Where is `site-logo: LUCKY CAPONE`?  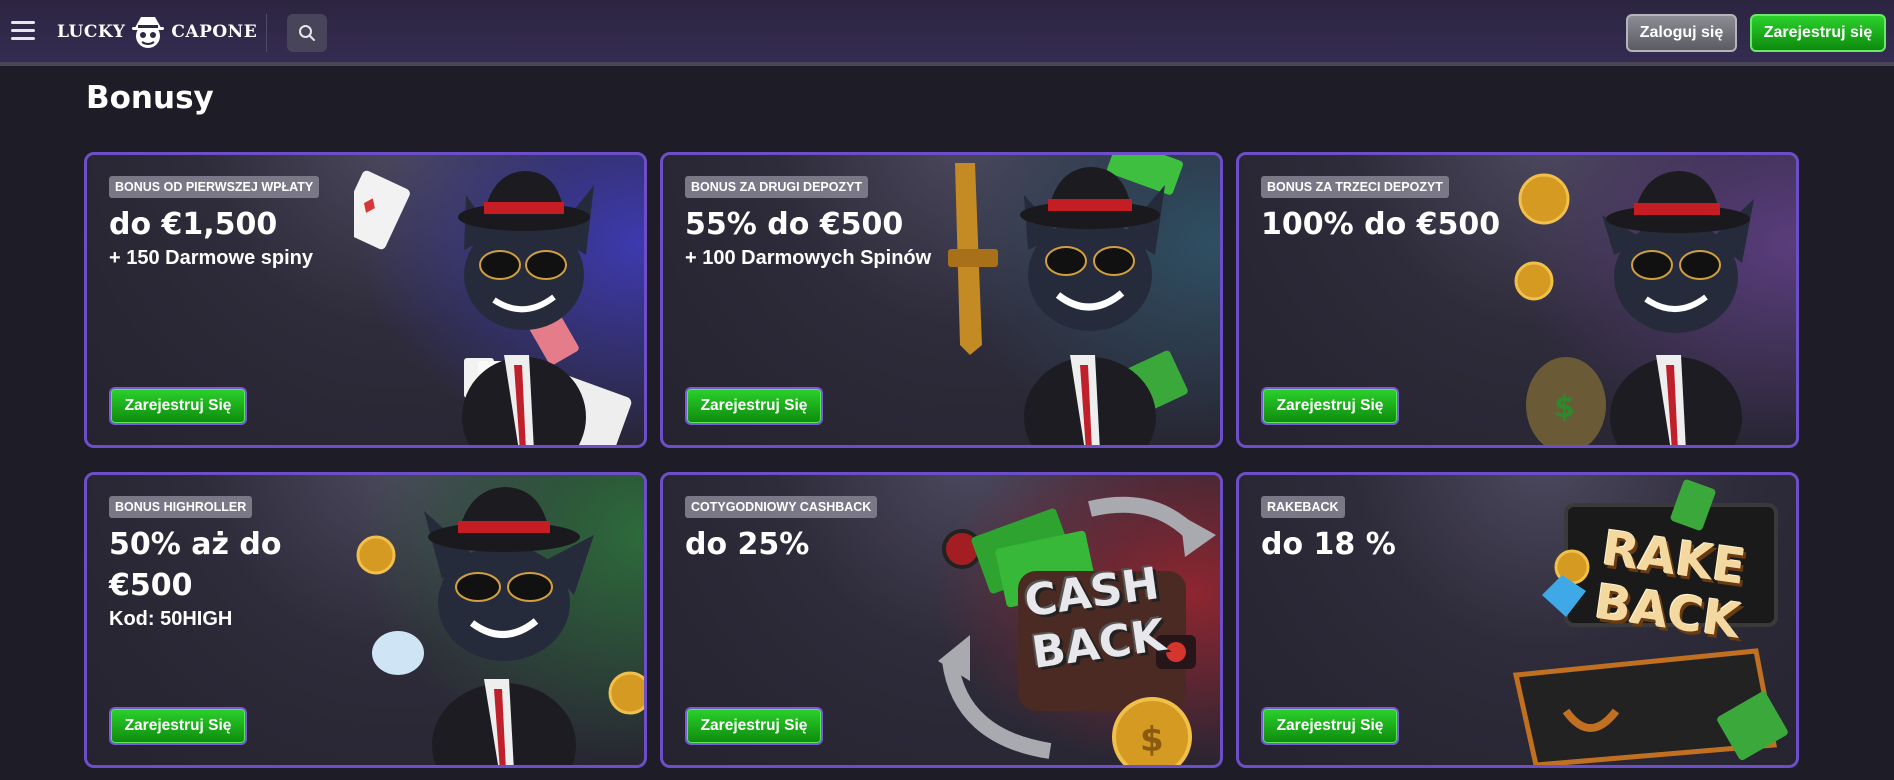 site-logo: LUCKY CAPONE is located at coordinates (157, 32).